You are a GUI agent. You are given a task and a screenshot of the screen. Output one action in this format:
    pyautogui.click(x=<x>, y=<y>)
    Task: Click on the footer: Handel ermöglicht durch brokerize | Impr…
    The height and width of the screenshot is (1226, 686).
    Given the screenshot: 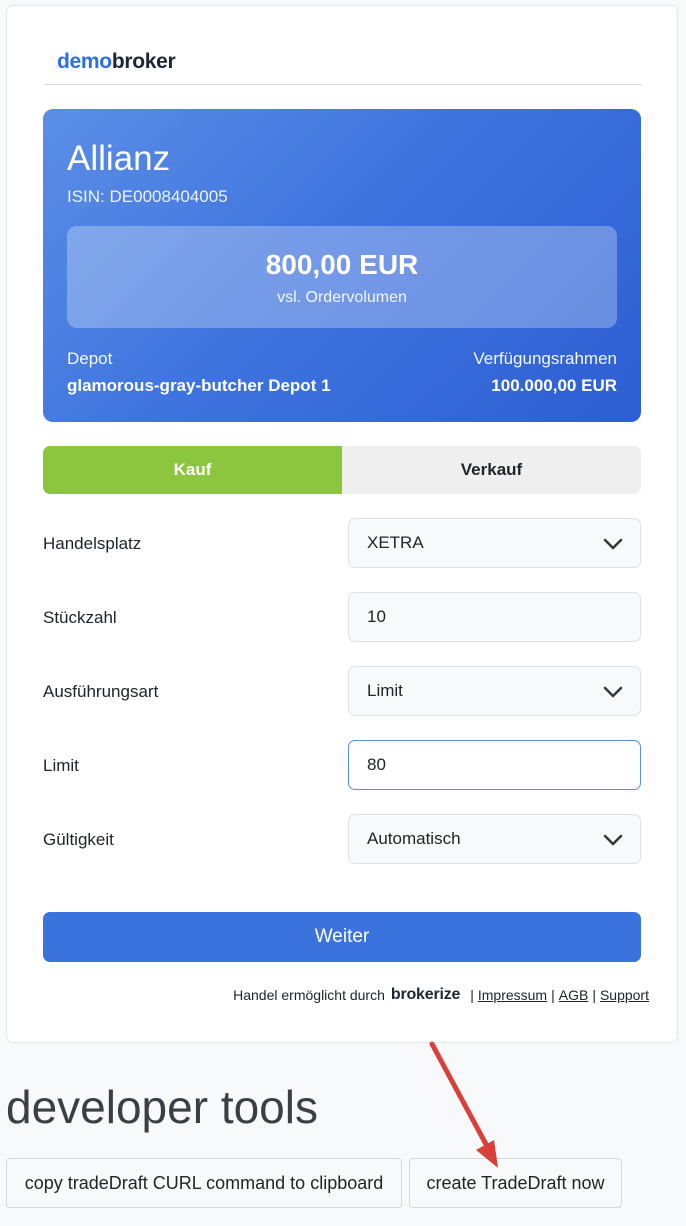 What is the action you would take?
    pyautogui.click(x=441, y=995)
    